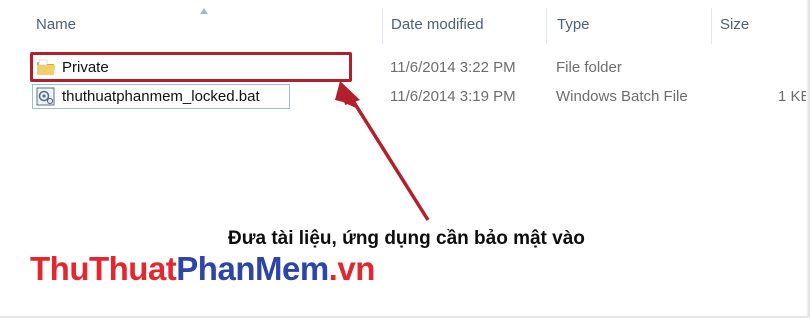 Image resolution: width=810 pixels, height=318 pixels. What do you see at coordinates (103, 268) in the screenshot?
I see `watermark-part-1: ThuThuat` at bounding box center [103, 268].